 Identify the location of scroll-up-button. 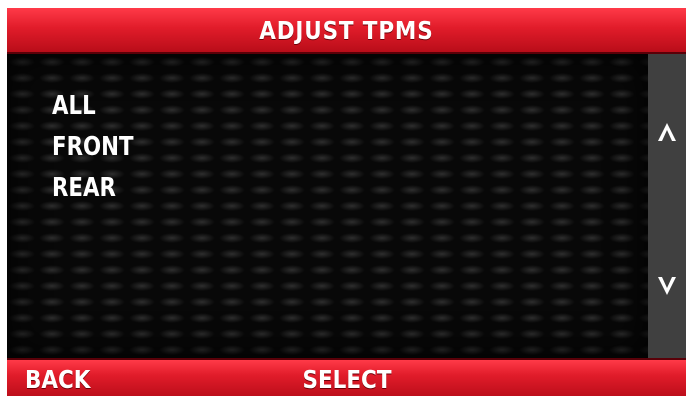
(667, 132).